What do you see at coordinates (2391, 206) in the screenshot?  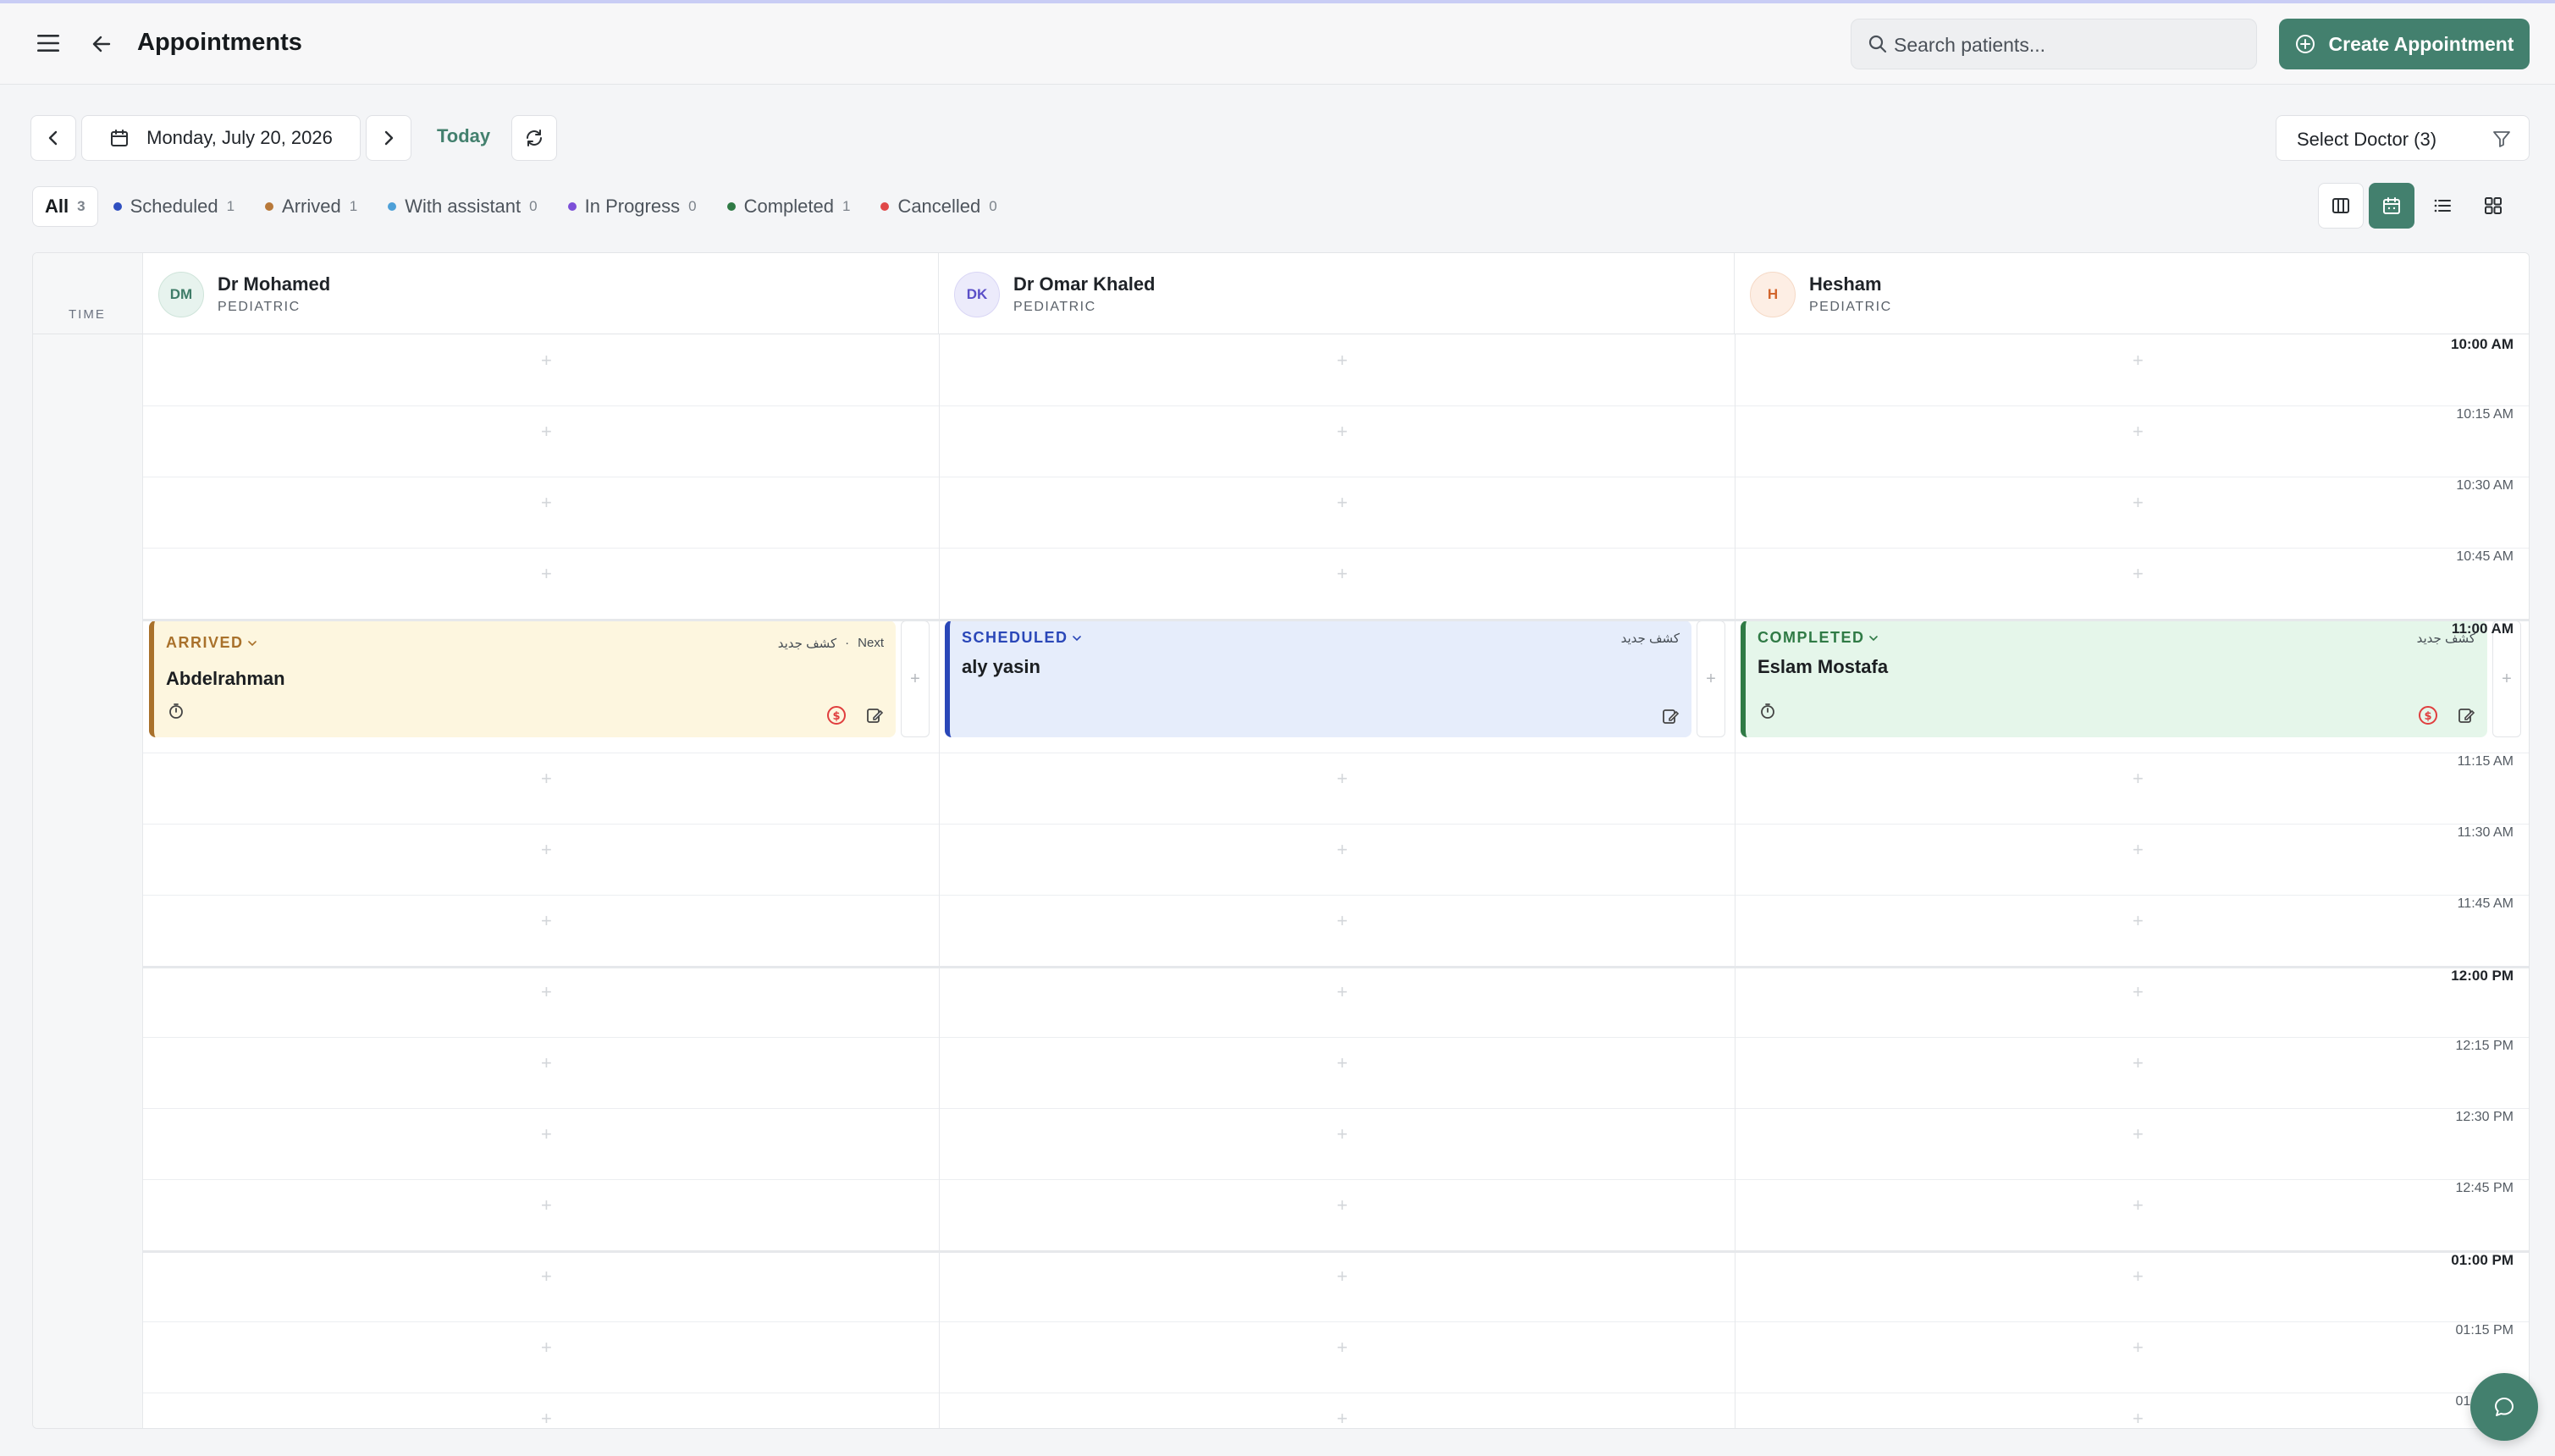 I see `calendar-view-button` at bounding box center [2391, 206].